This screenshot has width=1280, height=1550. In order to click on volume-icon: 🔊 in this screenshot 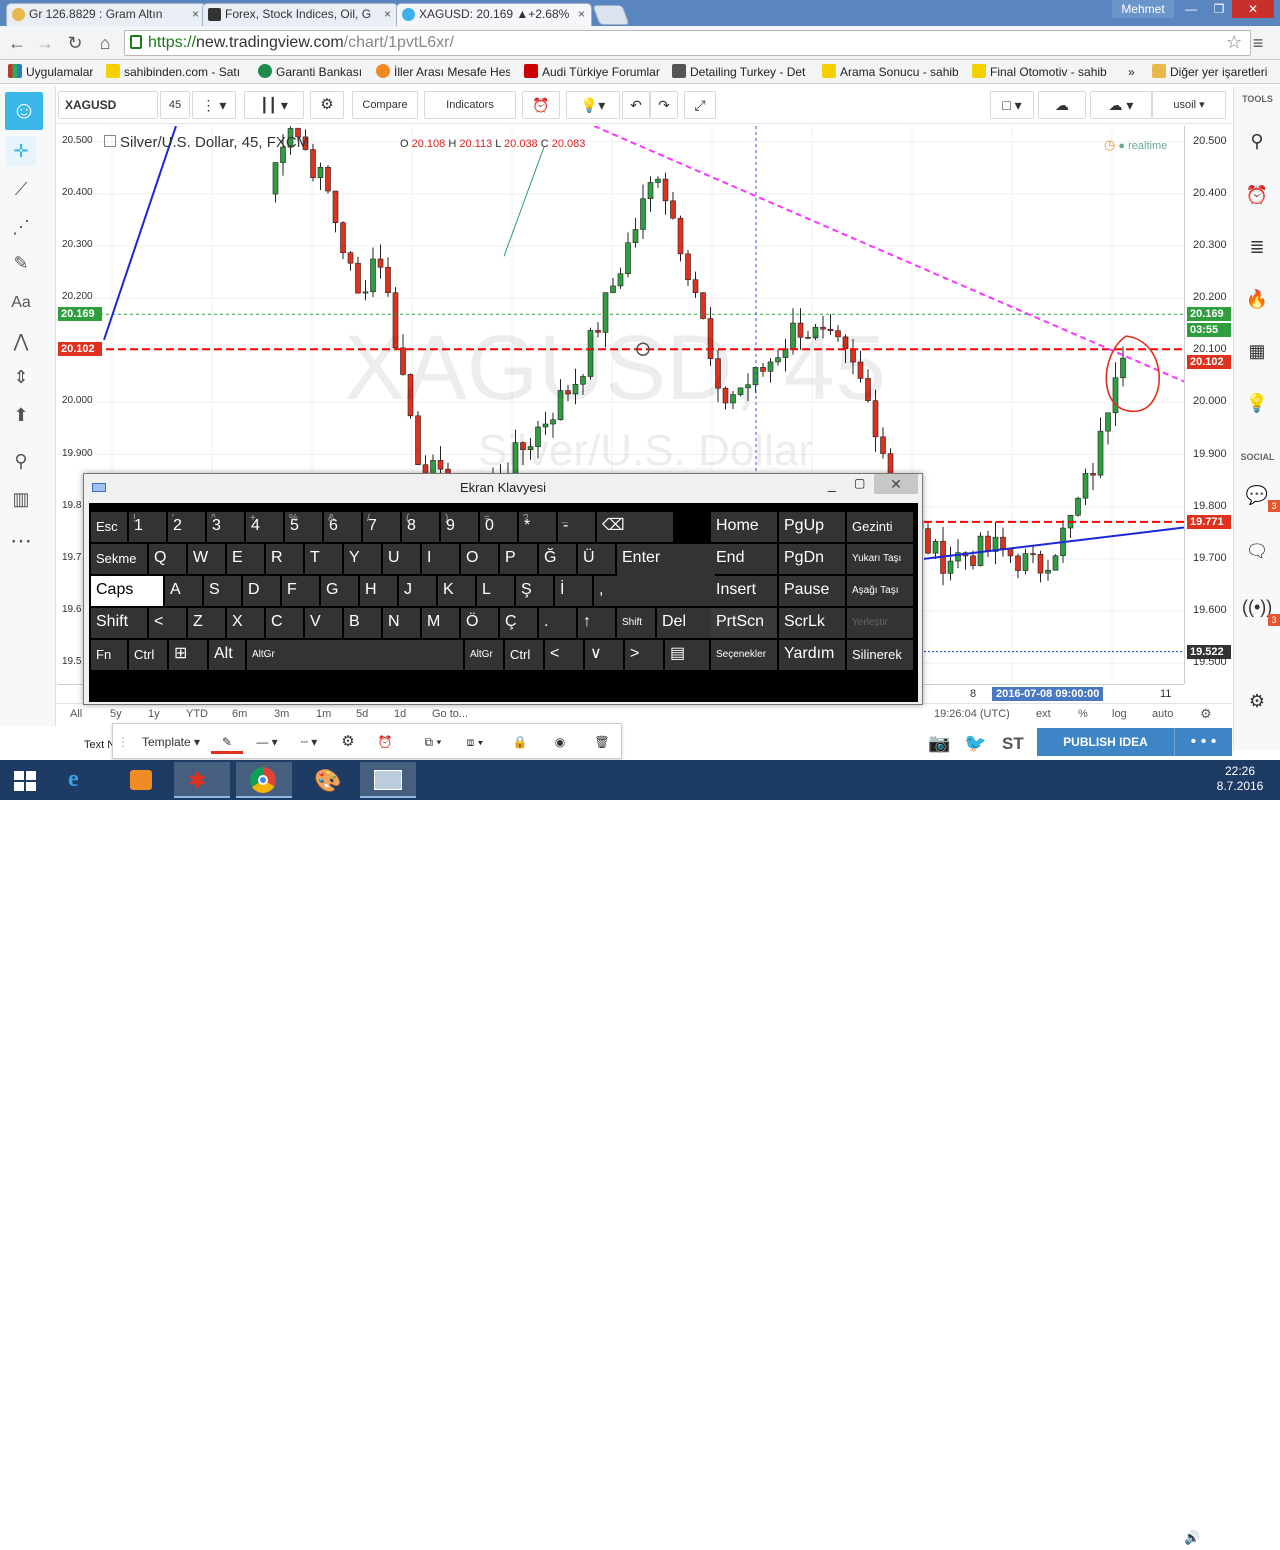, I will do `click(1192, 1538)`.